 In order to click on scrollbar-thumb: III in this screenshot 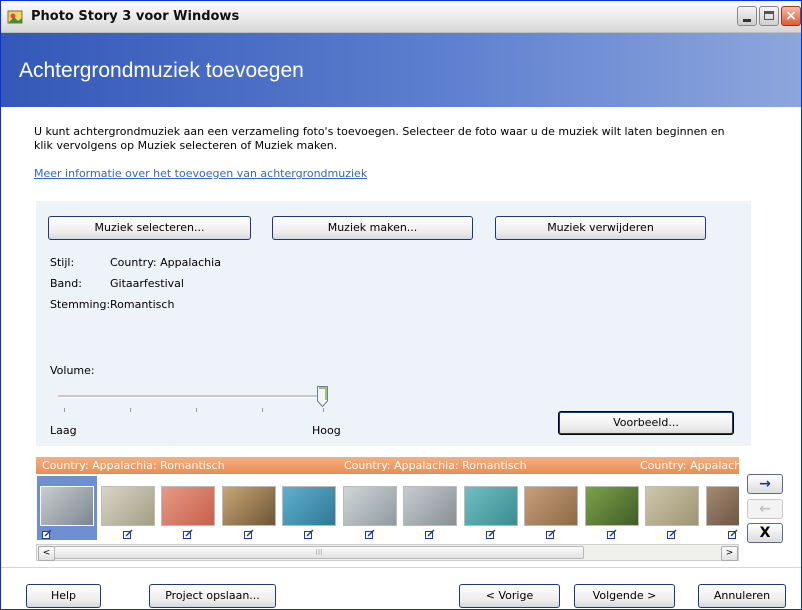, I will do `click(319, 552)`.